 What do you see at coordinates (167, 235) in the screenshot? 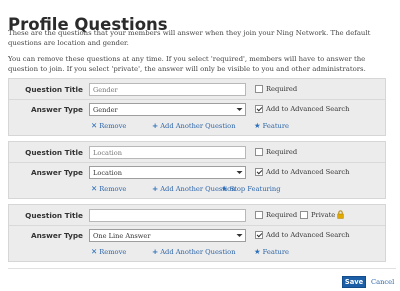
I see `answer-type-select: One Line Answer` at bounding box center [167, 235].